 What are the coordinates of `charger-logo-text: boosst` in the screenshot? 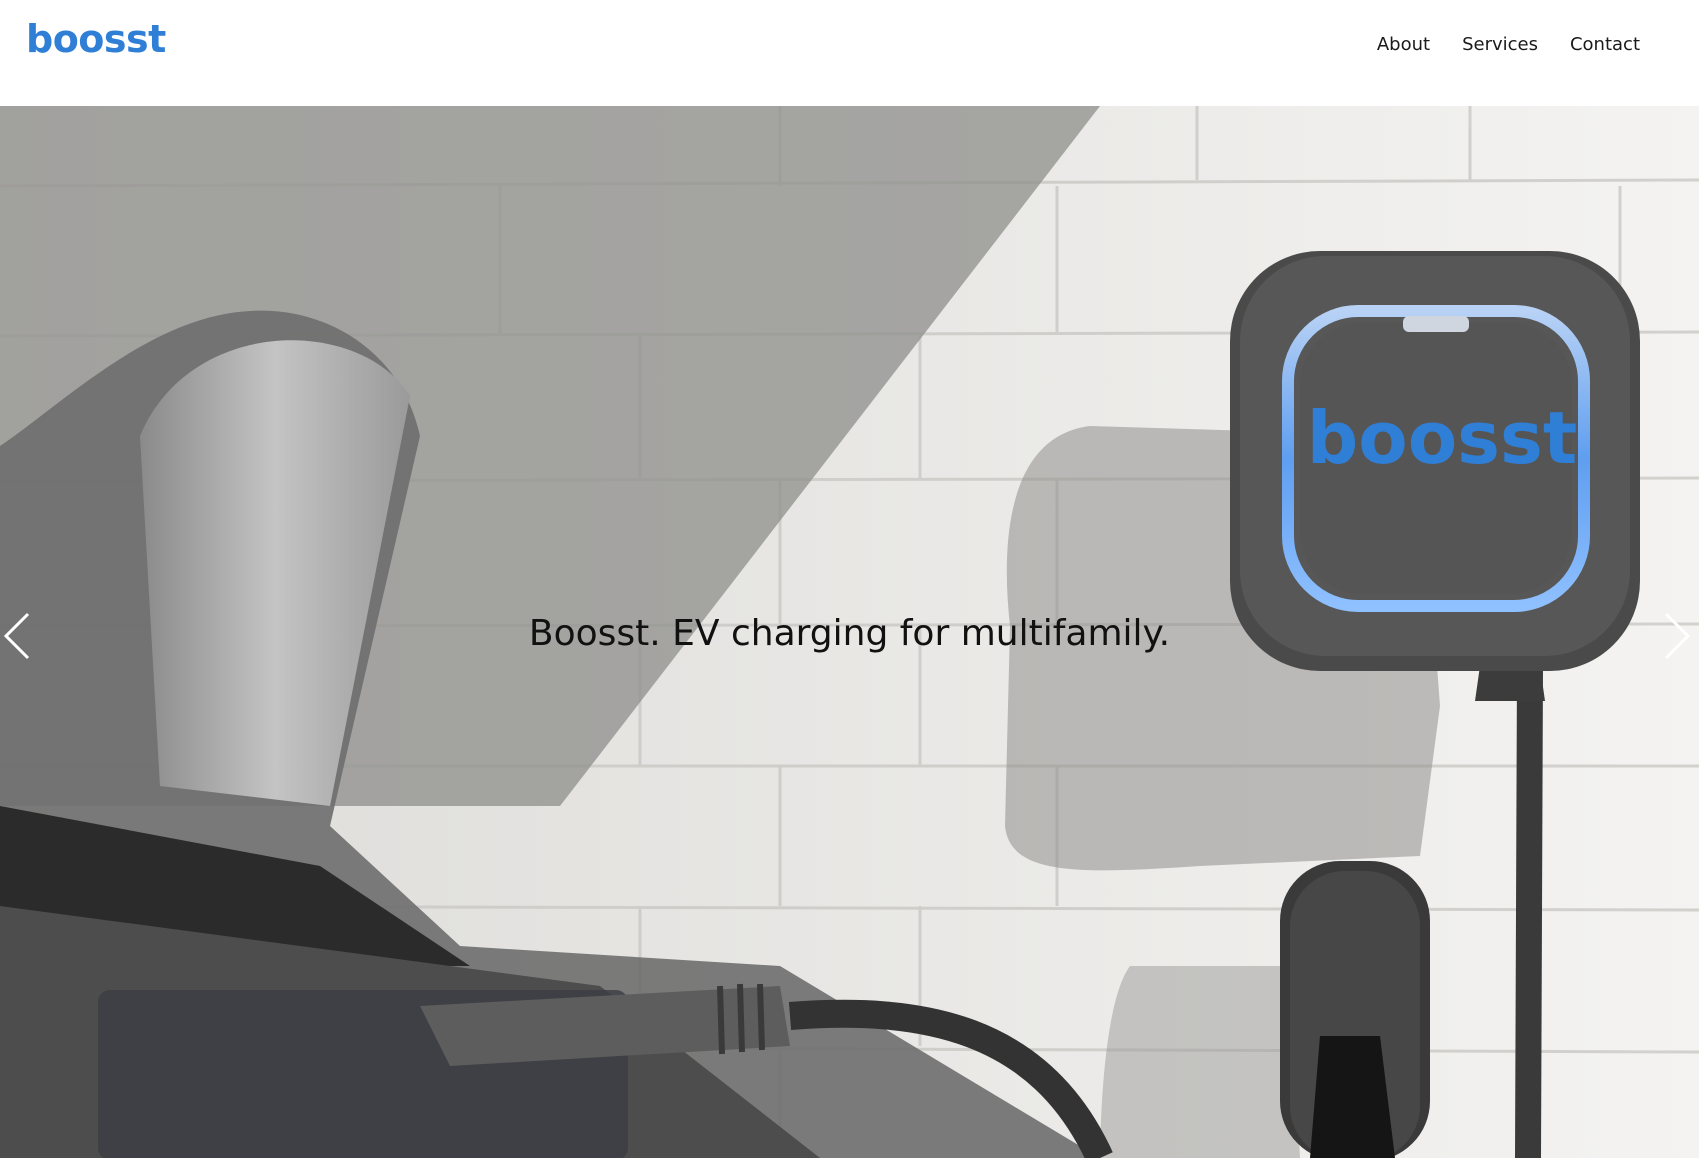 It's located at (1442, 438).